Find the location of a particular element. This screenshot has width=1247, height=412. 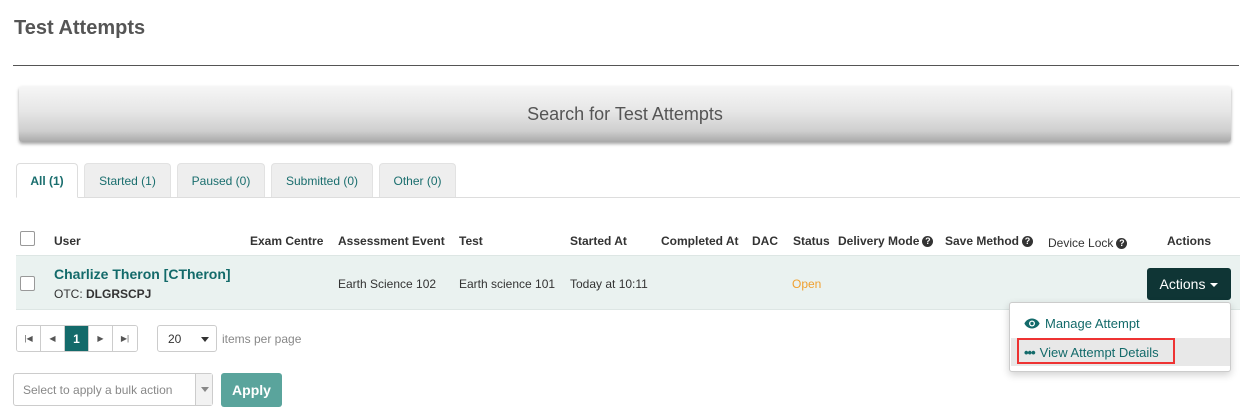

last-page-button: ▶| is located at coordinates (125, 338).